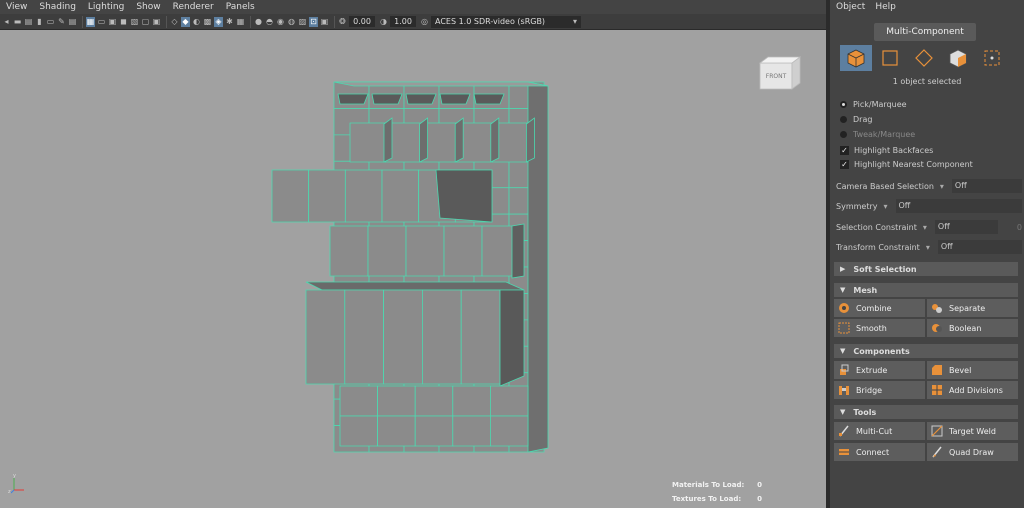  I want to click on bevel-button: Bevel, so click(972, 370).